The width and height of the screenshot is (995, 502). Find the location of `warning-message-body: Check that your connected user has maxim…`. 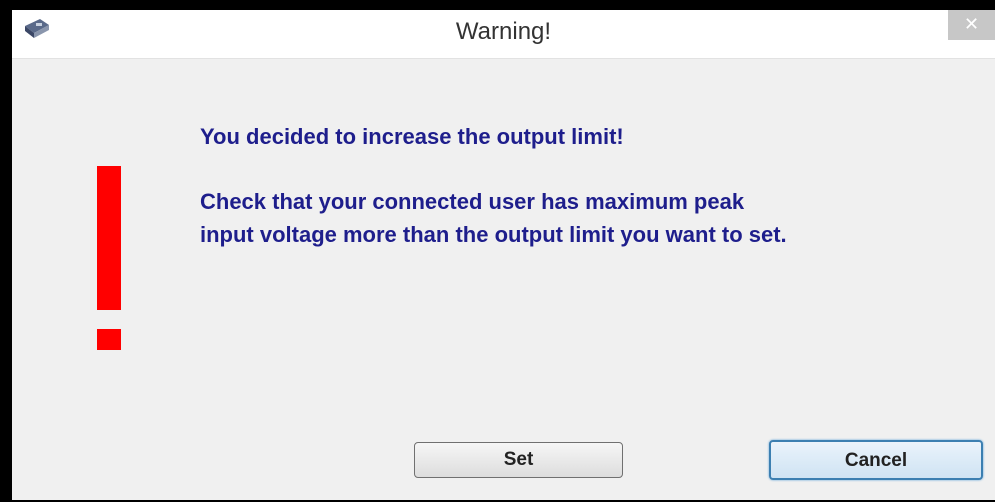

warning-message-body: Check that your connected user has maxim… is located at coordinates (493, 218).